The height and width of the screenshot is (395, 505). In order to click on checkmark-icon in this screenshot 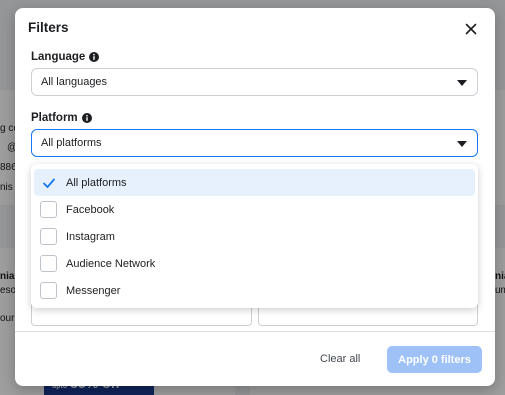, I will do `click(48, 183)`.